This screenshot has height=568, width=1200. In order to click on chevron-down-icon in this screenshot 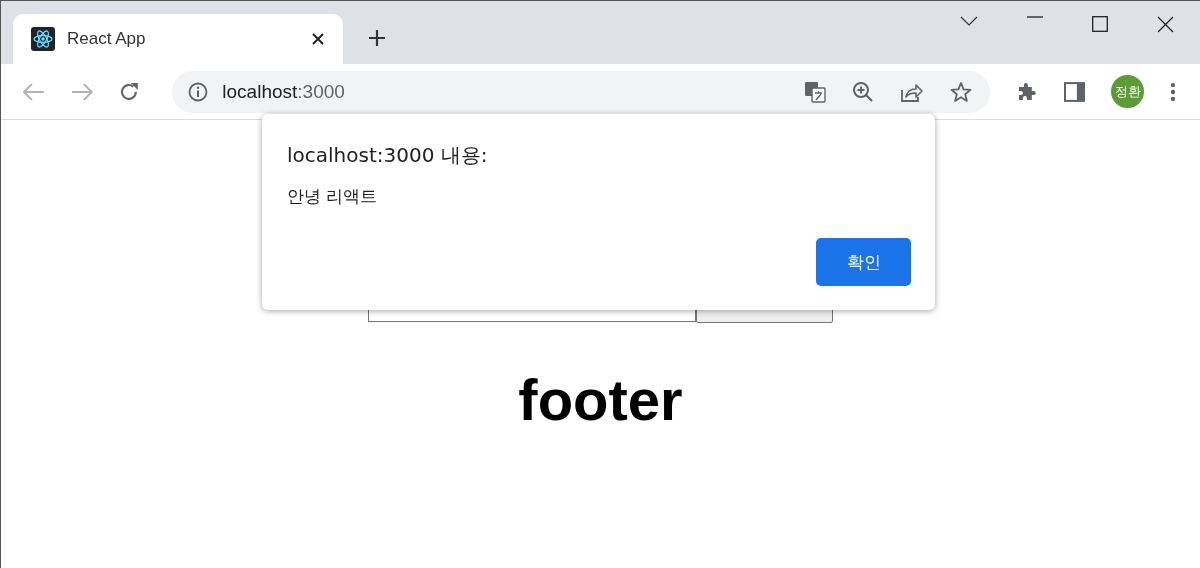, I will do `click(969, 21)`.